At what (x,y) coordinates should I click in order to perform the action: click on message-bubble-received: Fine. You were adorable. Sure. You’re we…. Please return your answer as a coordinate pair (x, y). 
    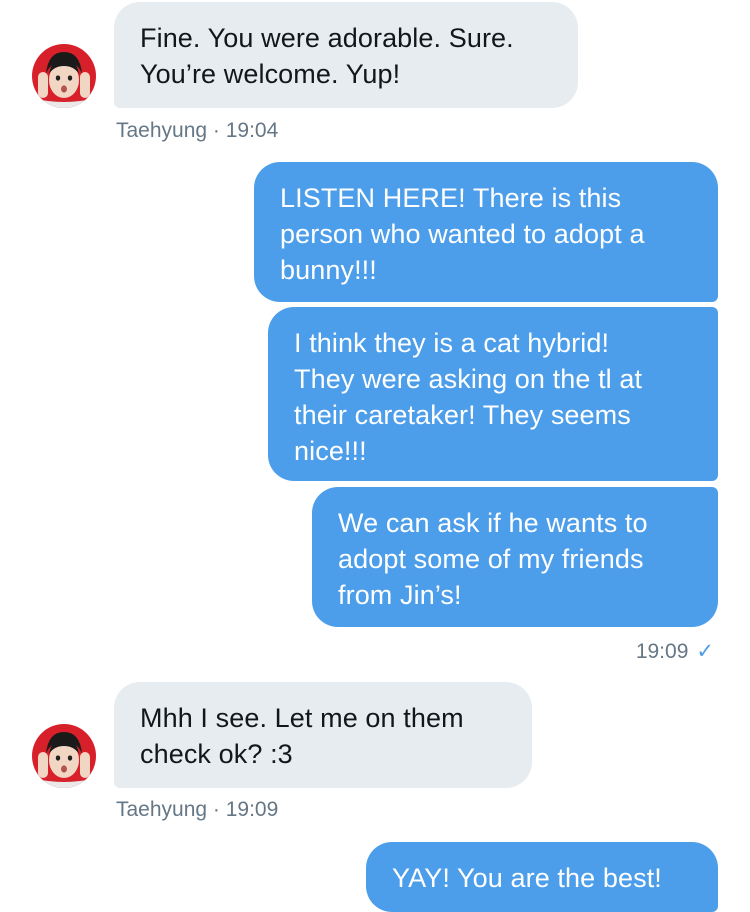
    Looking at the image, I should click on (346, 55).